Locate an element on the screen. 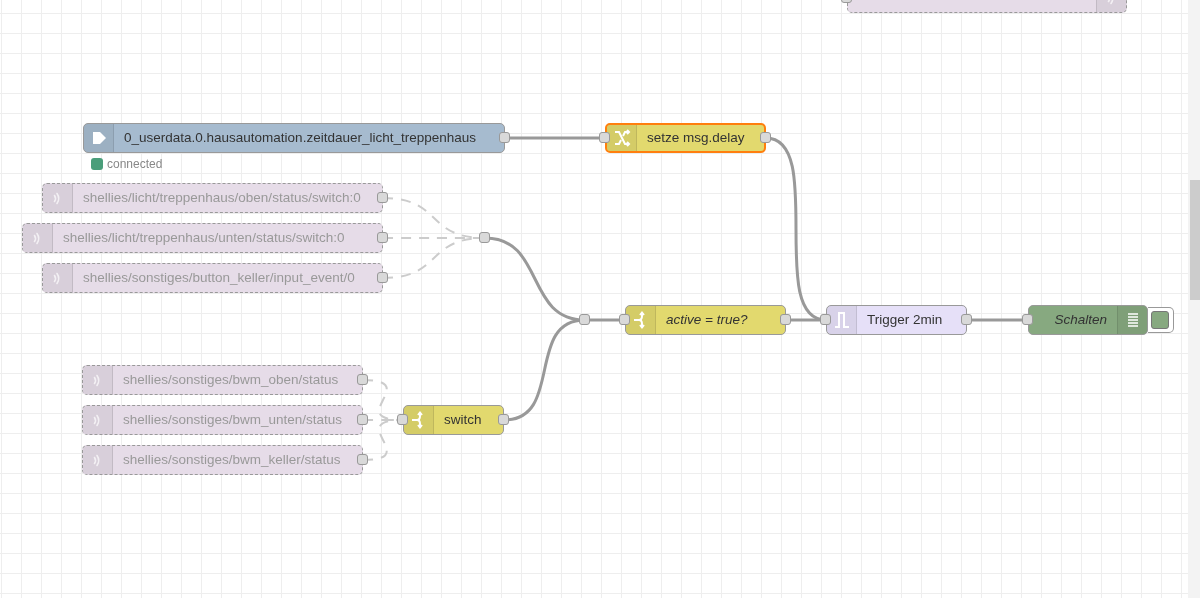 This screenshot has height=598, width=1200. flow-node: setze msg.delay is located at coordinates (685, 138).